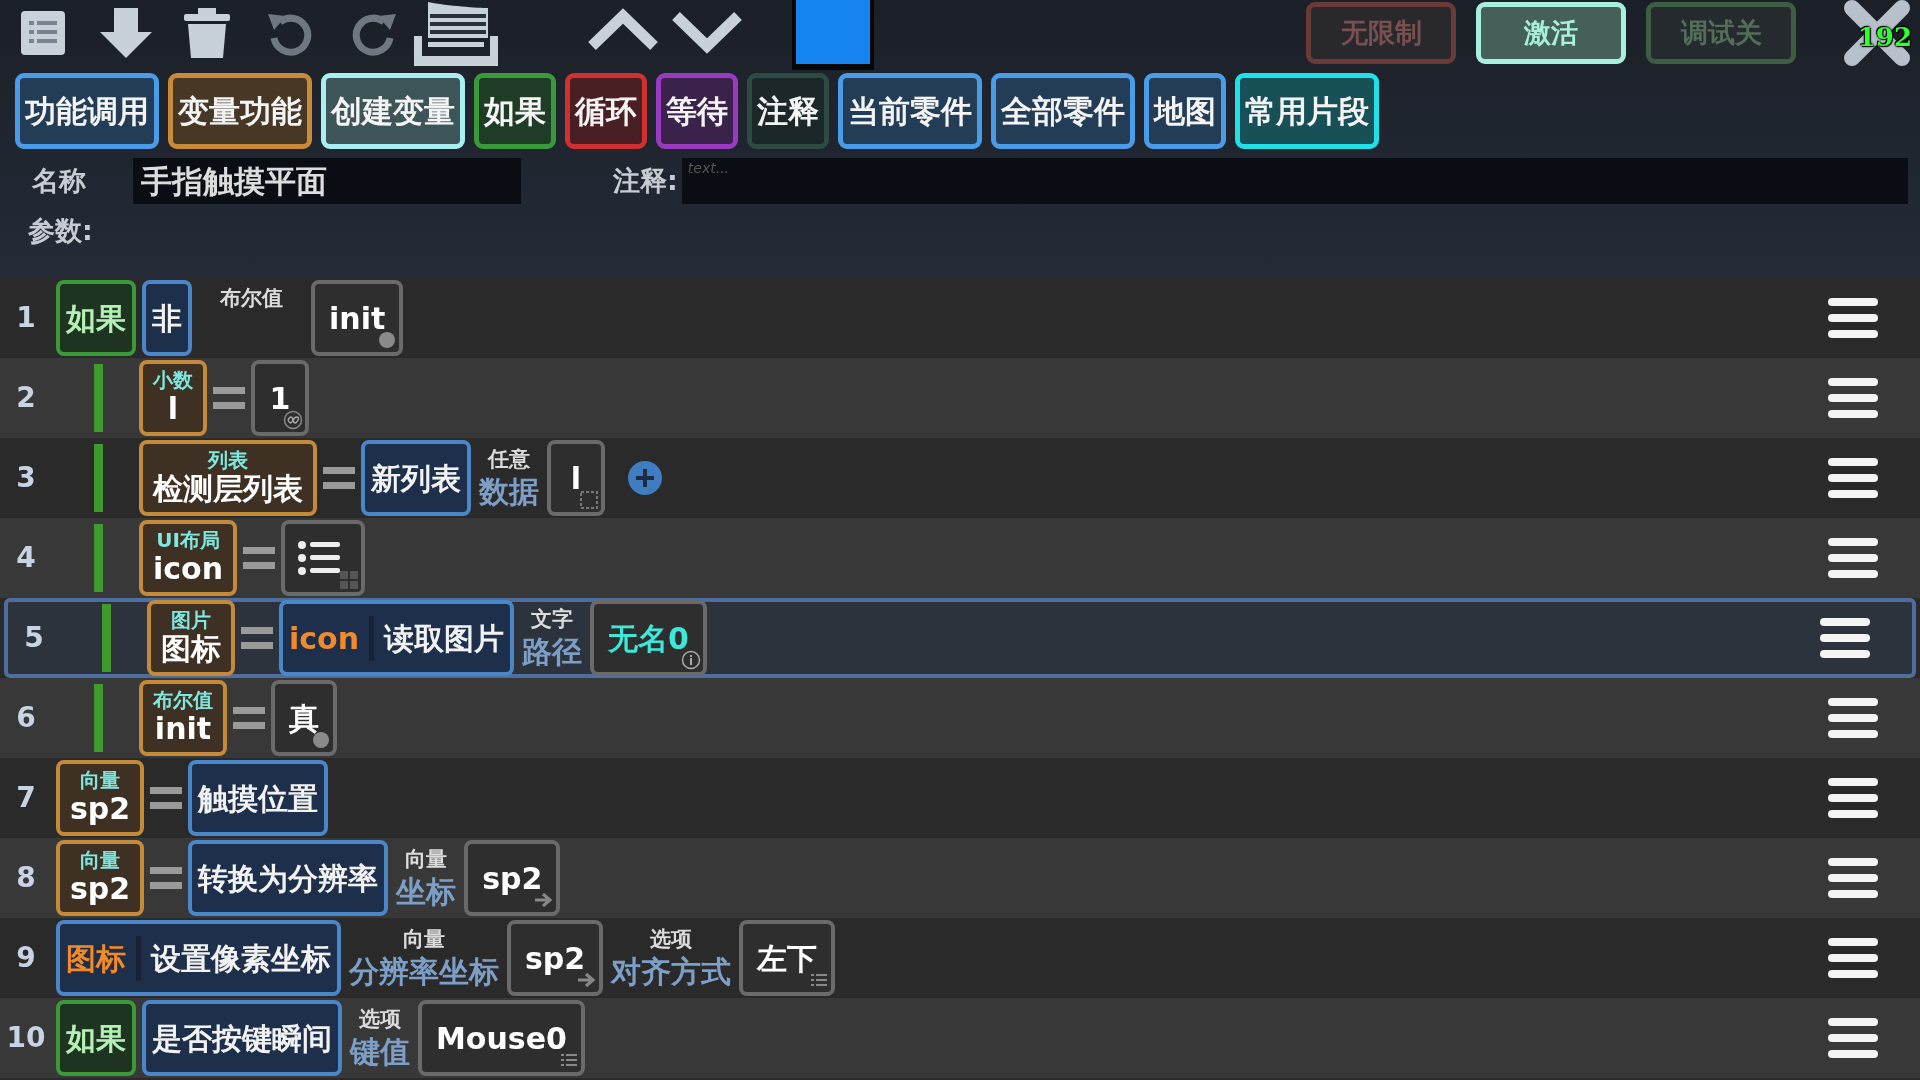  I want to click on value-text: 左下, so click(787, 958).